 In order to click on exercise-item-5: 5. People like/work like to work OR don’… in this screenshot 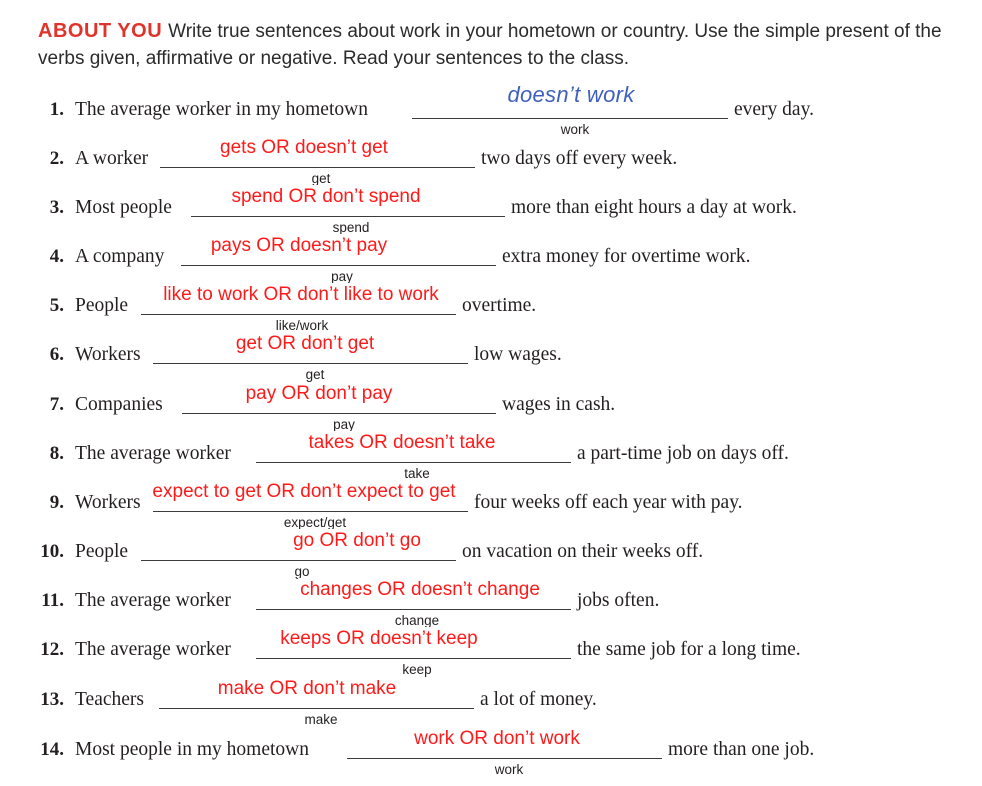, I will do `click(491, 309)`.